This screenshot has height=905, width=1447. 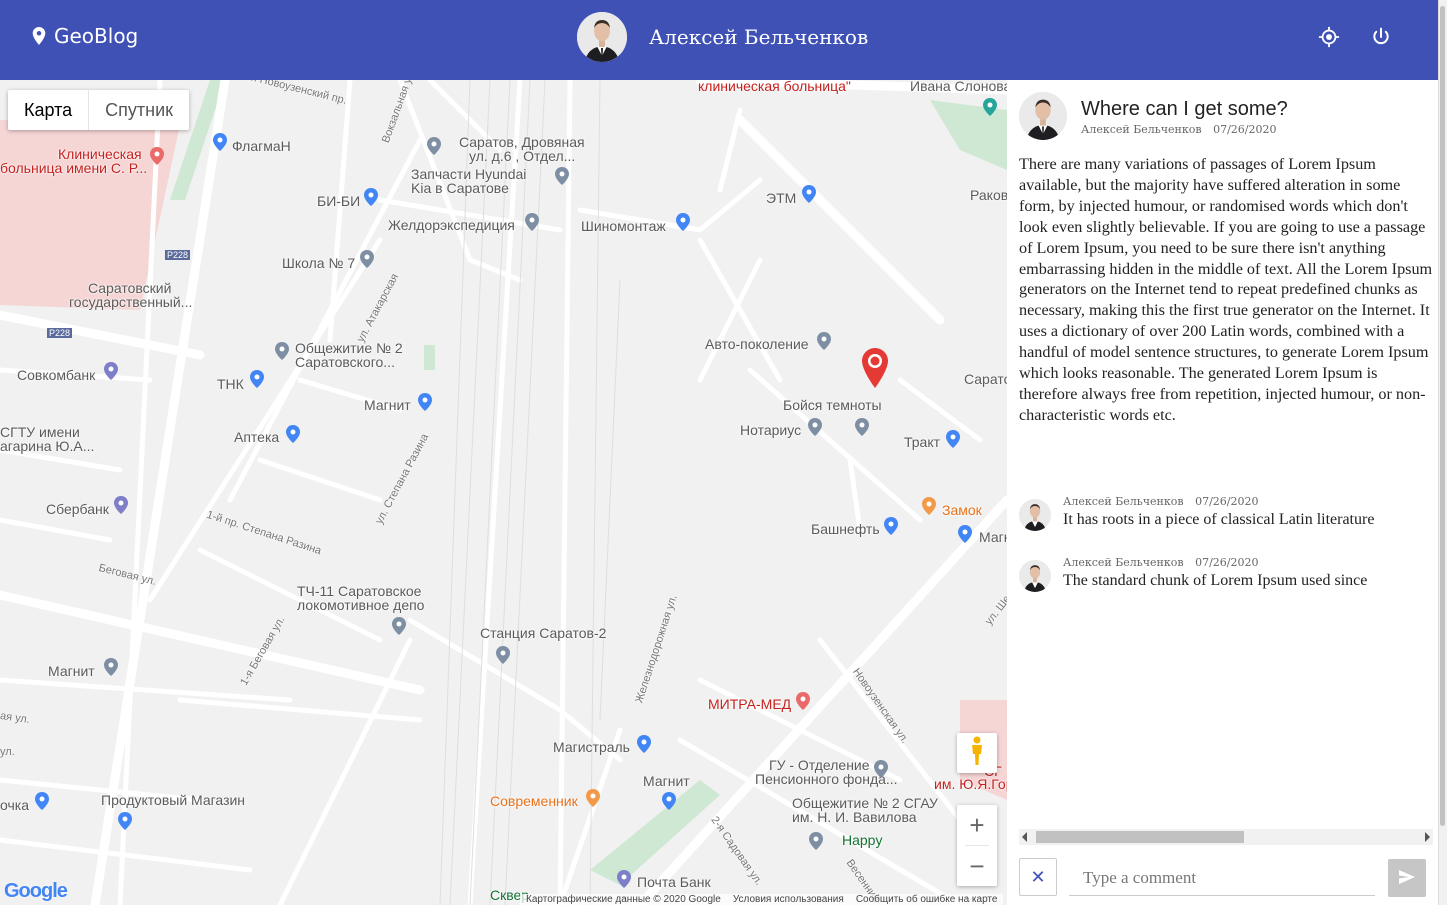 I want to click on logout-button, so click(x=1381, y=39).